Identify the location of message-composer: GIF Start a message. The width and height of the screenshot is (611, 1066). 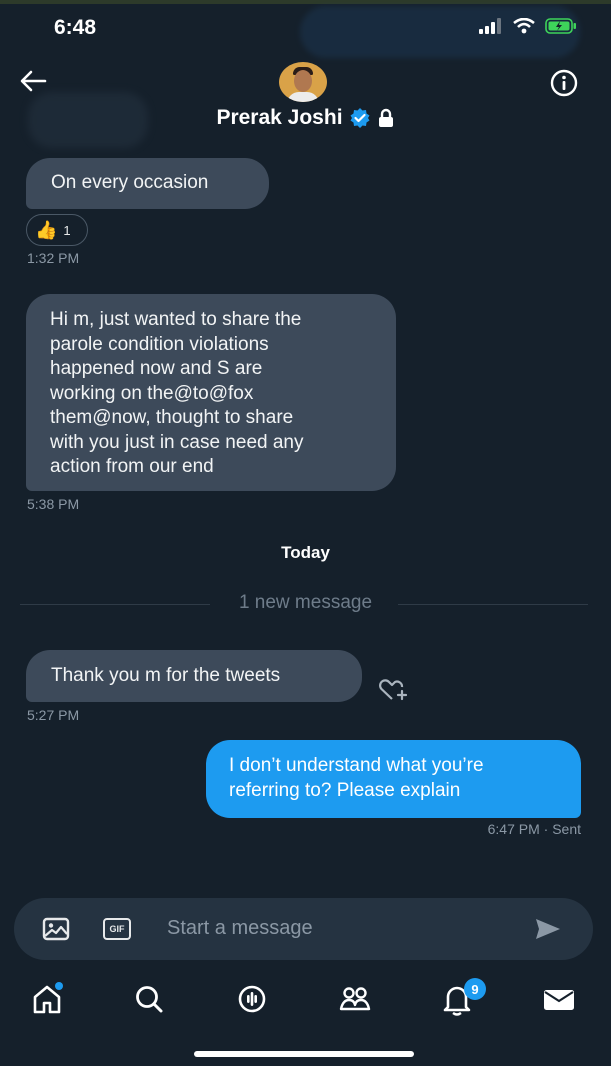
(303, 929).